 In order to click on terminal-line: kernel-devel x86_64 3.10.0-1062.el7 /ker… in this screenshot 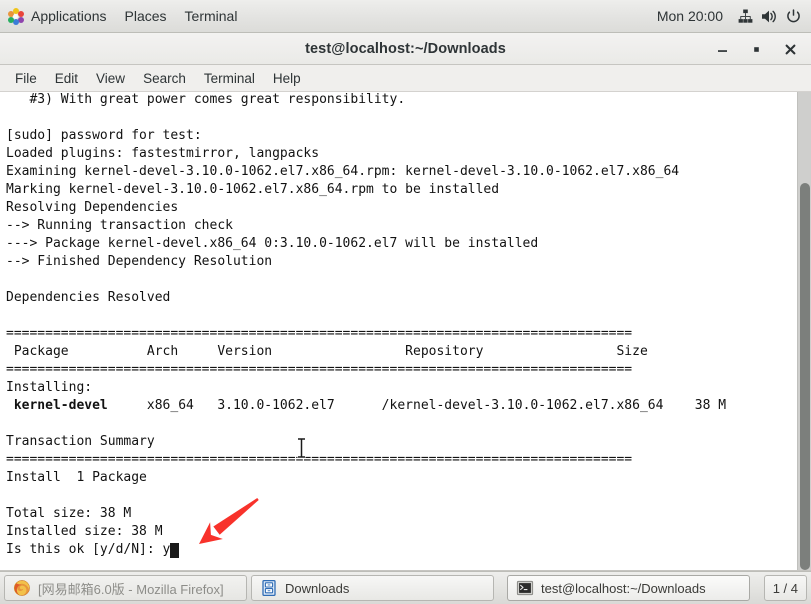, I will do `click(366, 405)`.